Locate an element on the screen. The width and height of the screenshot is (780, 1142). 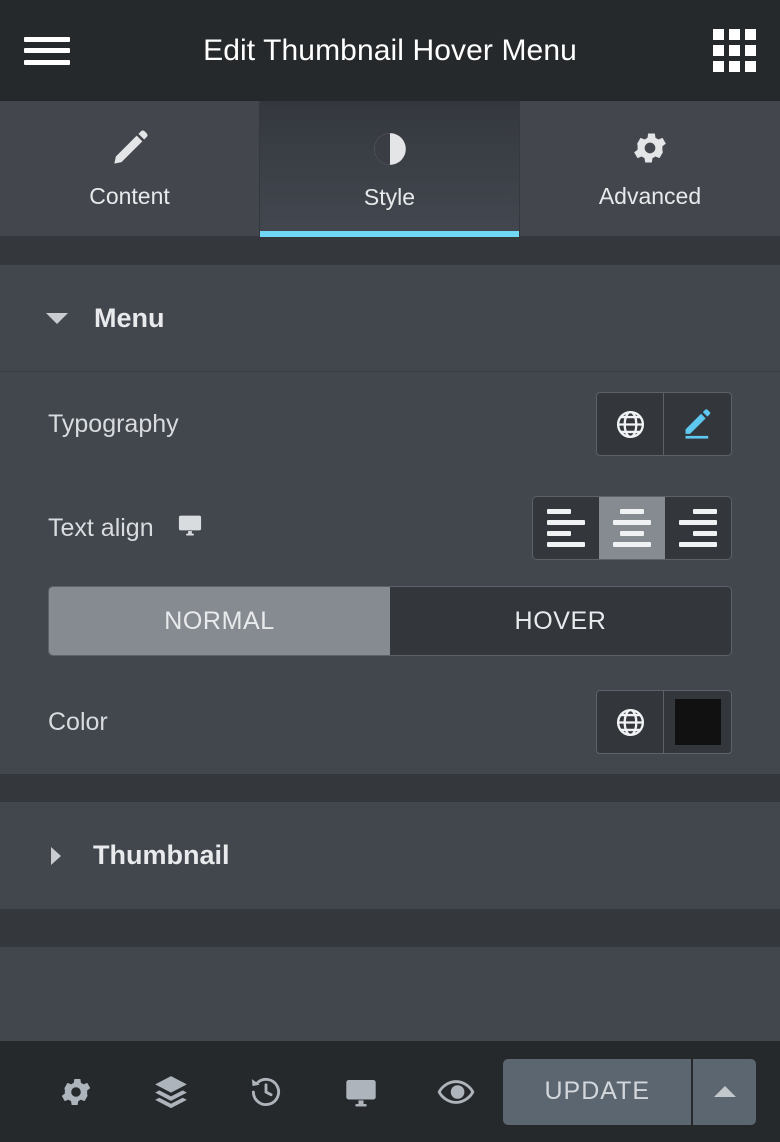
section-separator-bottom is located at coordinates (390, 928).